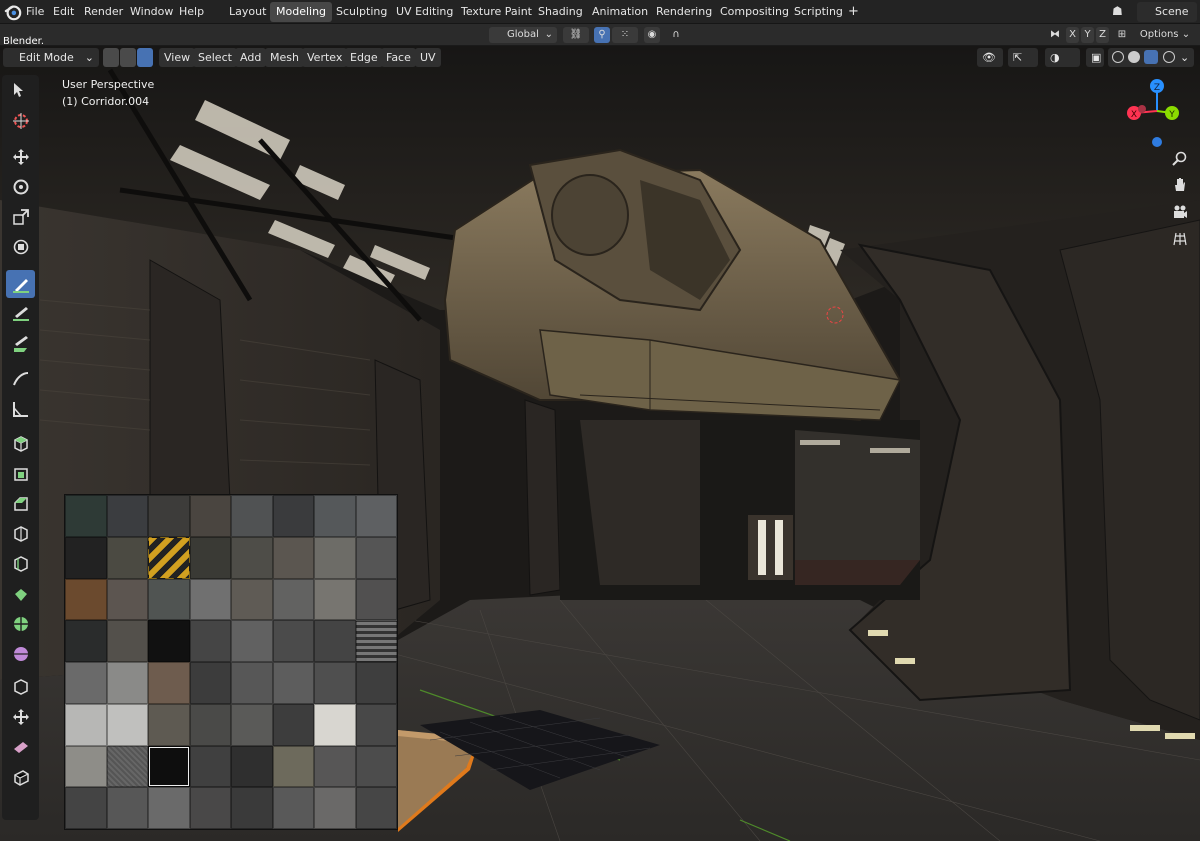 The image size is (1200, 841). What do you see at coordinates (1157, 116) in the screenshot?
I see `navigation-gizmo: Z X Y` at bounding box center [1157, 116].